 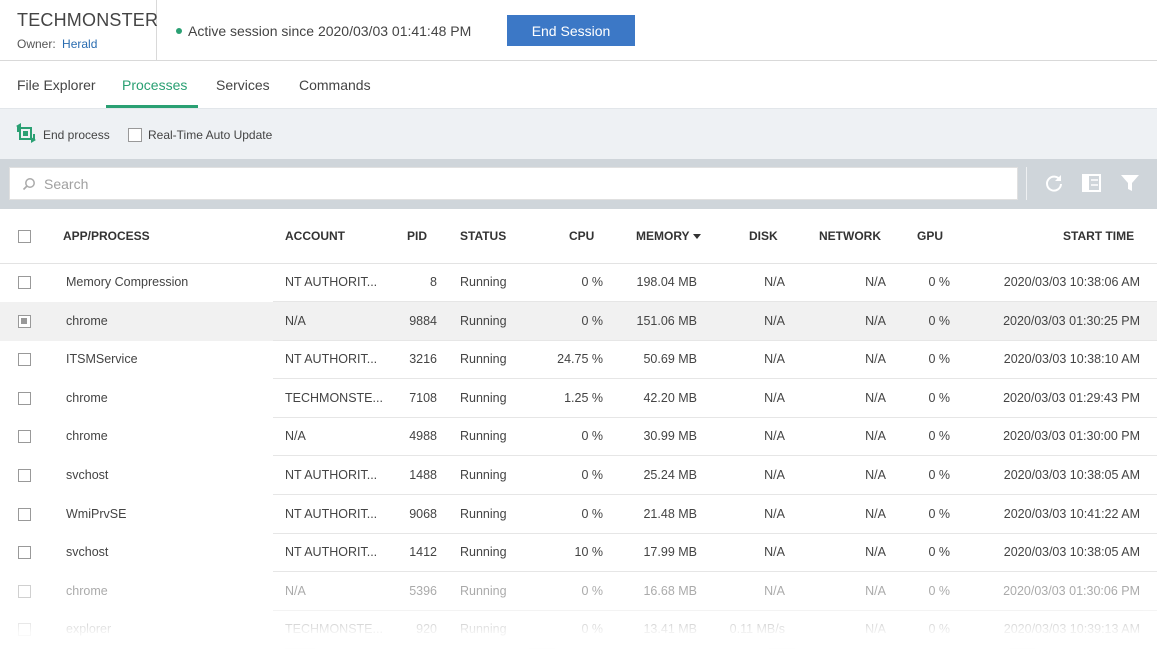 What do you see at coordinates (850, 236) in the screenshot?
I see `col-network: NETWORK` at bounding box center [850, 236].